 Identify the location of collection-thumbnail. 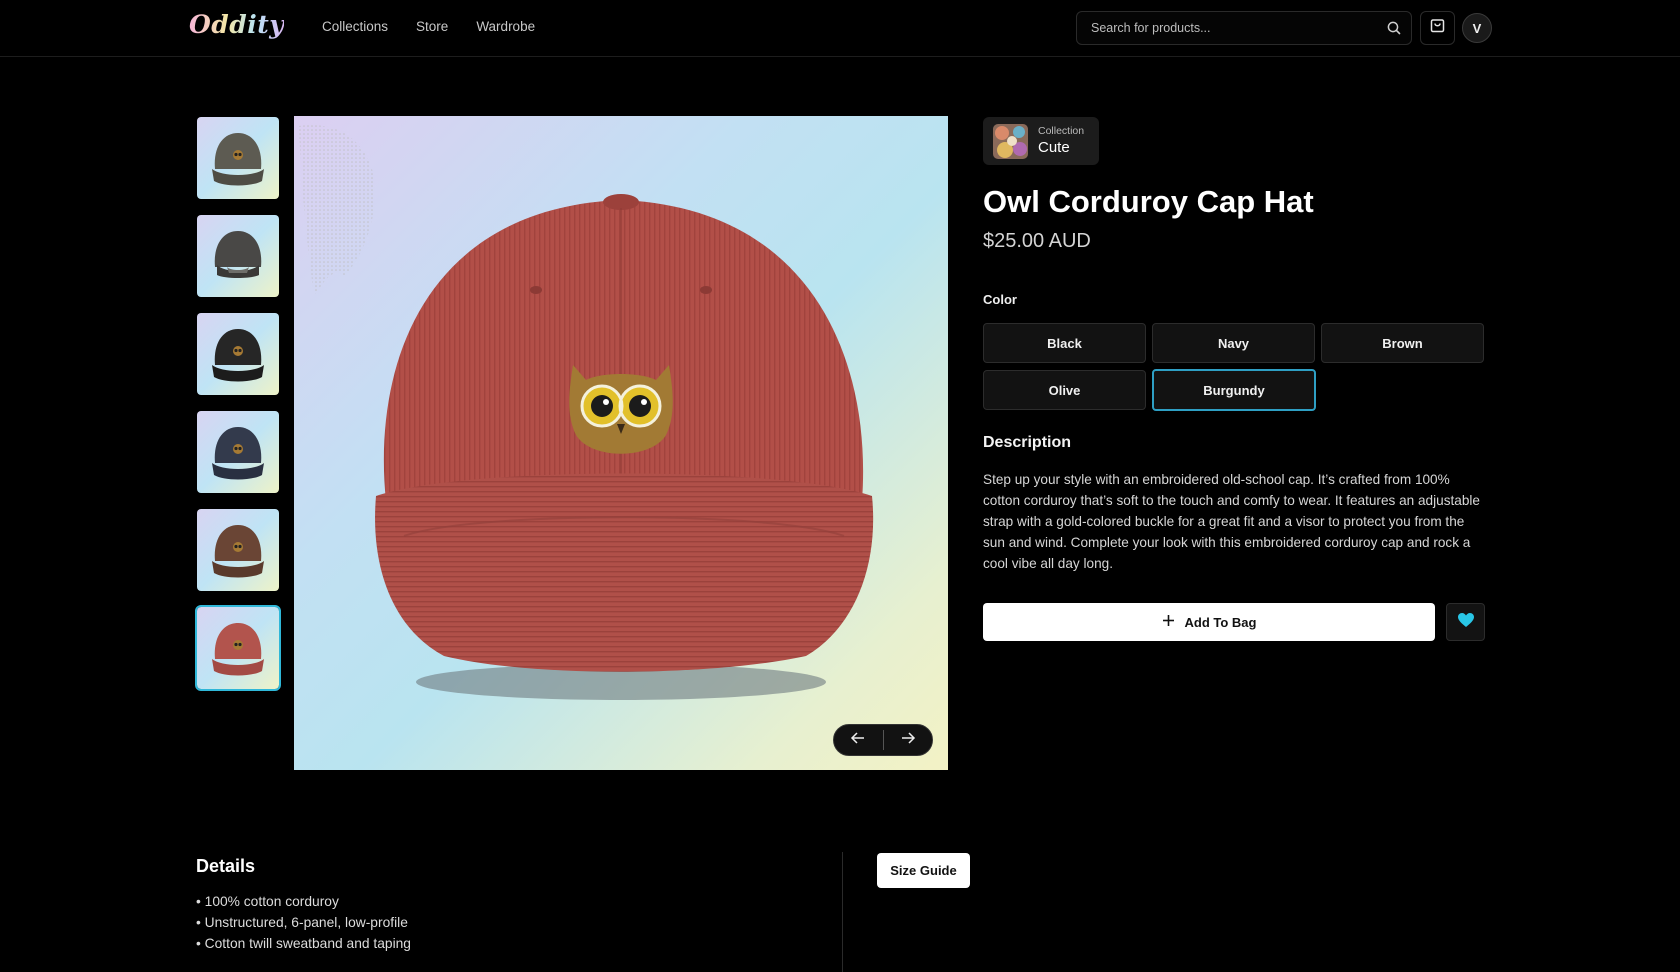
(1010, 141).